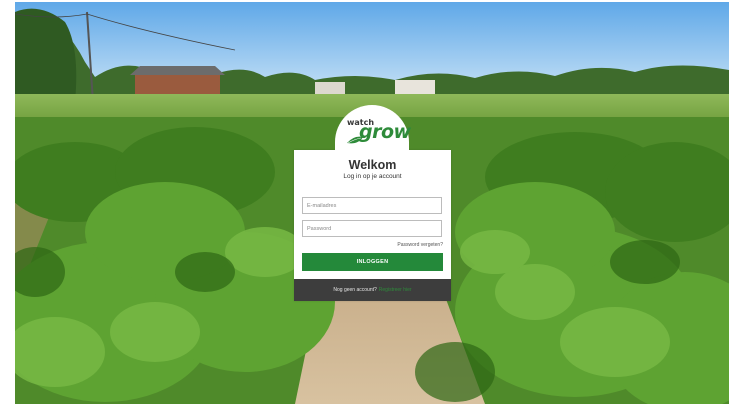  What do you see at coordinates (372, 165) in the screenshot?
I see `login-title: Welkom` at bounding box center [372, 165].